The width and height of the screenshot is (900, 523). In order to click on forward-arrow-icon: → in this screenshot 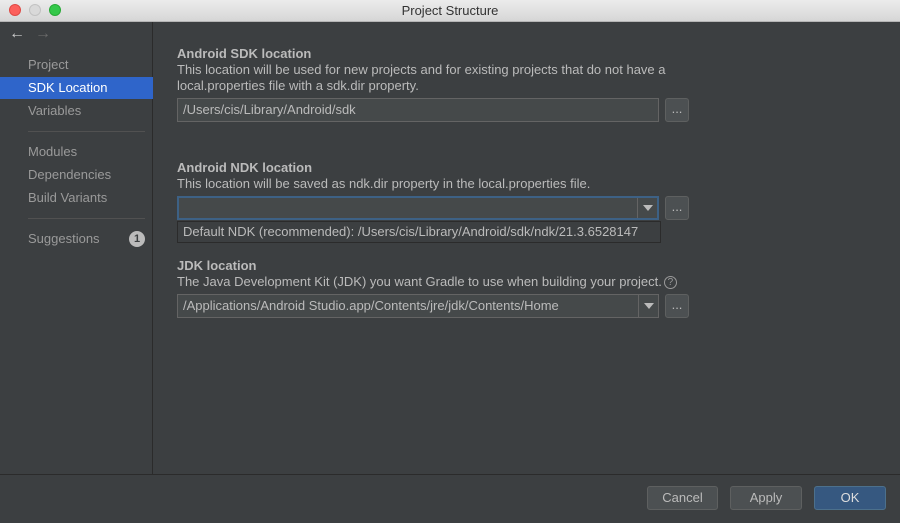, I will do `click(43, 34)`.